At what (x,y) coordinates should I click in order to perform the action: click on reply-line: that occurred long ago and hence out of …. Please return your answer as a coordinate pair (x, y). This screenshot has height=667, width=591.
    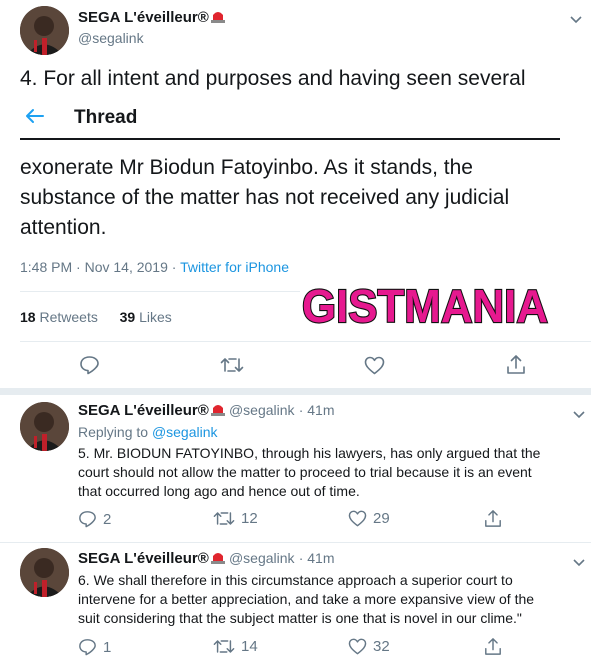
    Looking at the image, I should click on (219, 491).